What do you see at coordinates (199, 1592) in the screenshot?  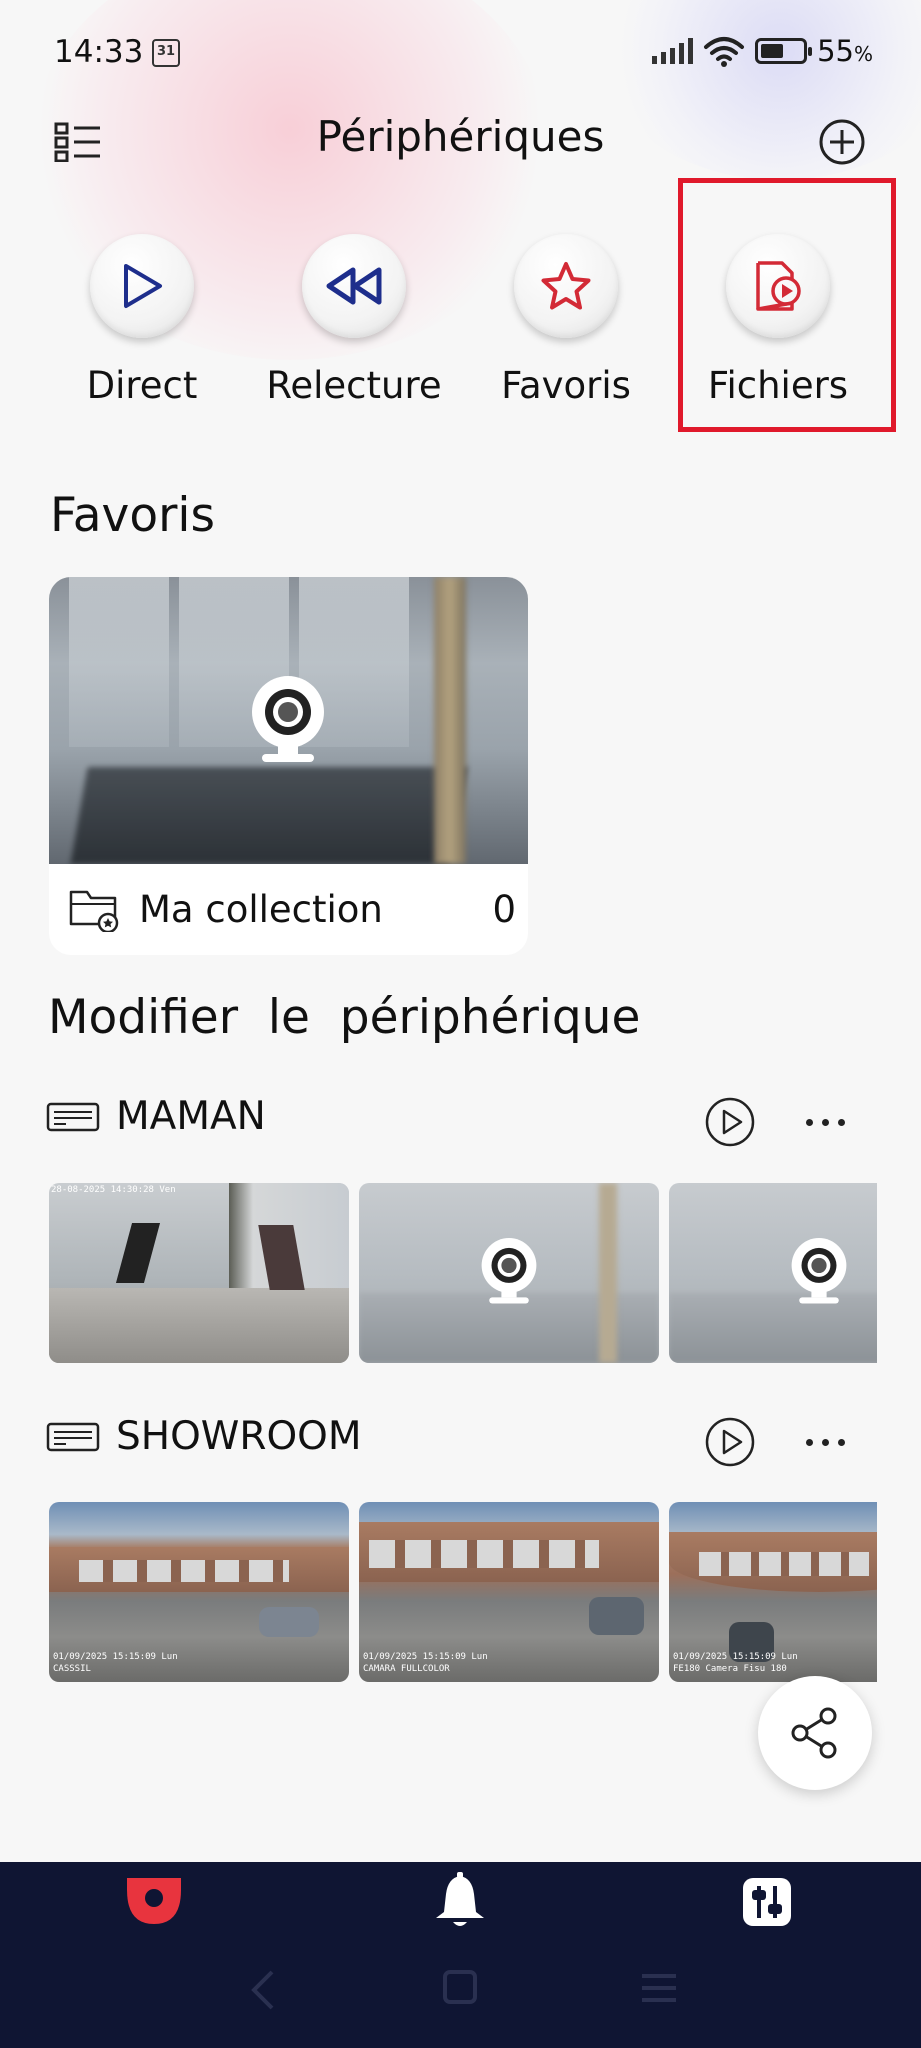 I see `camera-thumbnail: 01/09/2025 15:15:09 Lun CASSSIL` at bounding box center [199, 1592].